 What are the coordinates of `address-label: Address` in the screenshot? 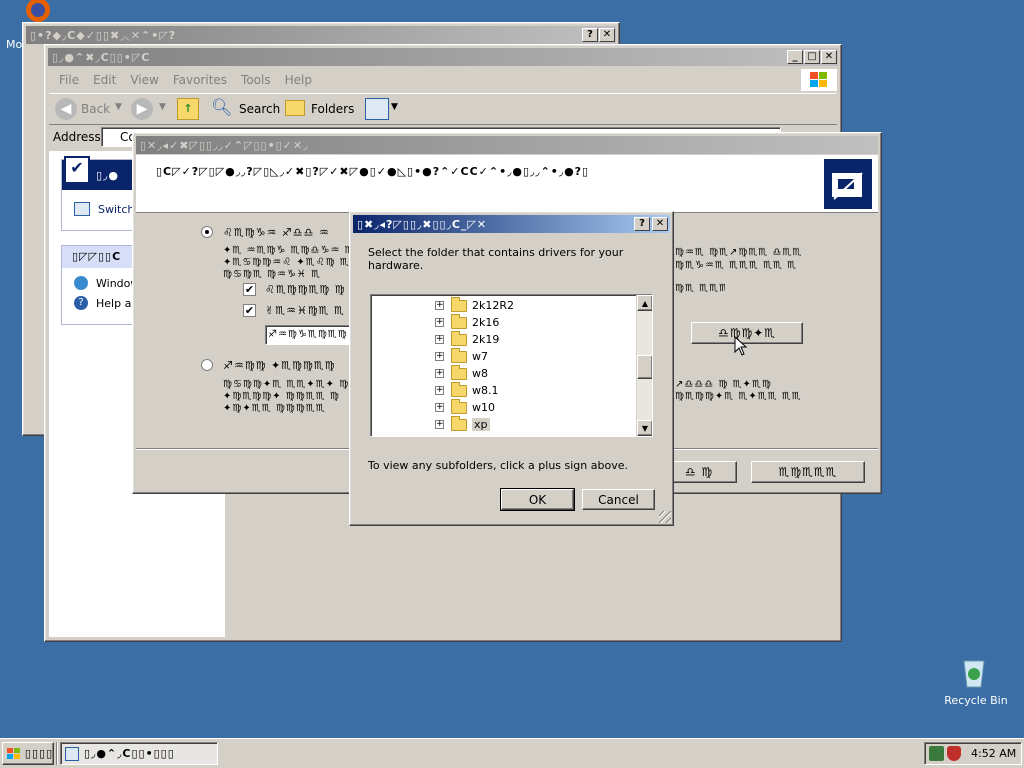 It's located at (77, 137).